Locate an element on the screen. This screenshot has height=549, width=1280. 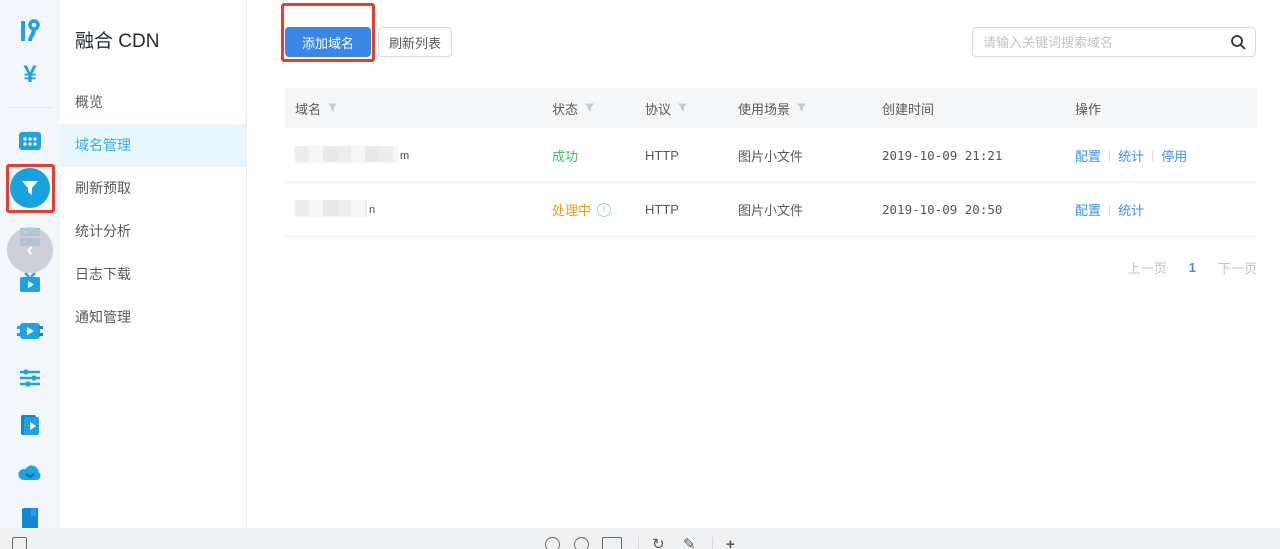
pagination: 上一页 1 下一页 is located at coordinates (1192, 267).